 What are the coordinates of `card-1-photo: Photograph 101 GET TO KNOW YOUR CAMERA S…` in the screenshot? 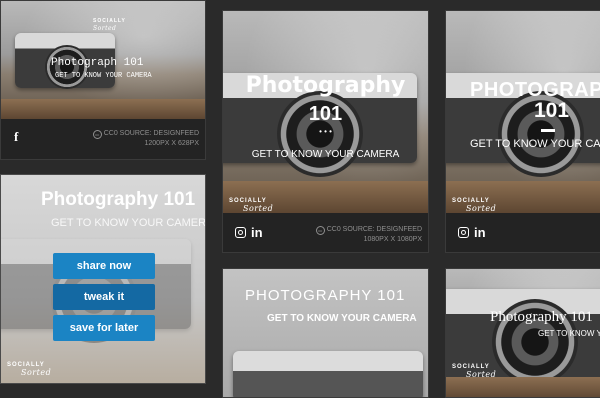 It's located at (103, 60).